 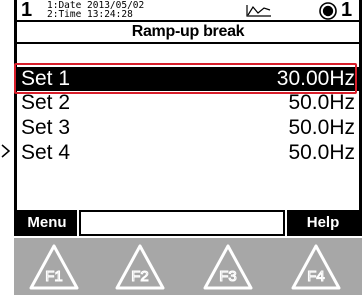 What do you see at coordinates (188, 153) in the screenshot?
I see `list-item-set-4: Set 4 50.0Hz` at bounding box center [188, 153].